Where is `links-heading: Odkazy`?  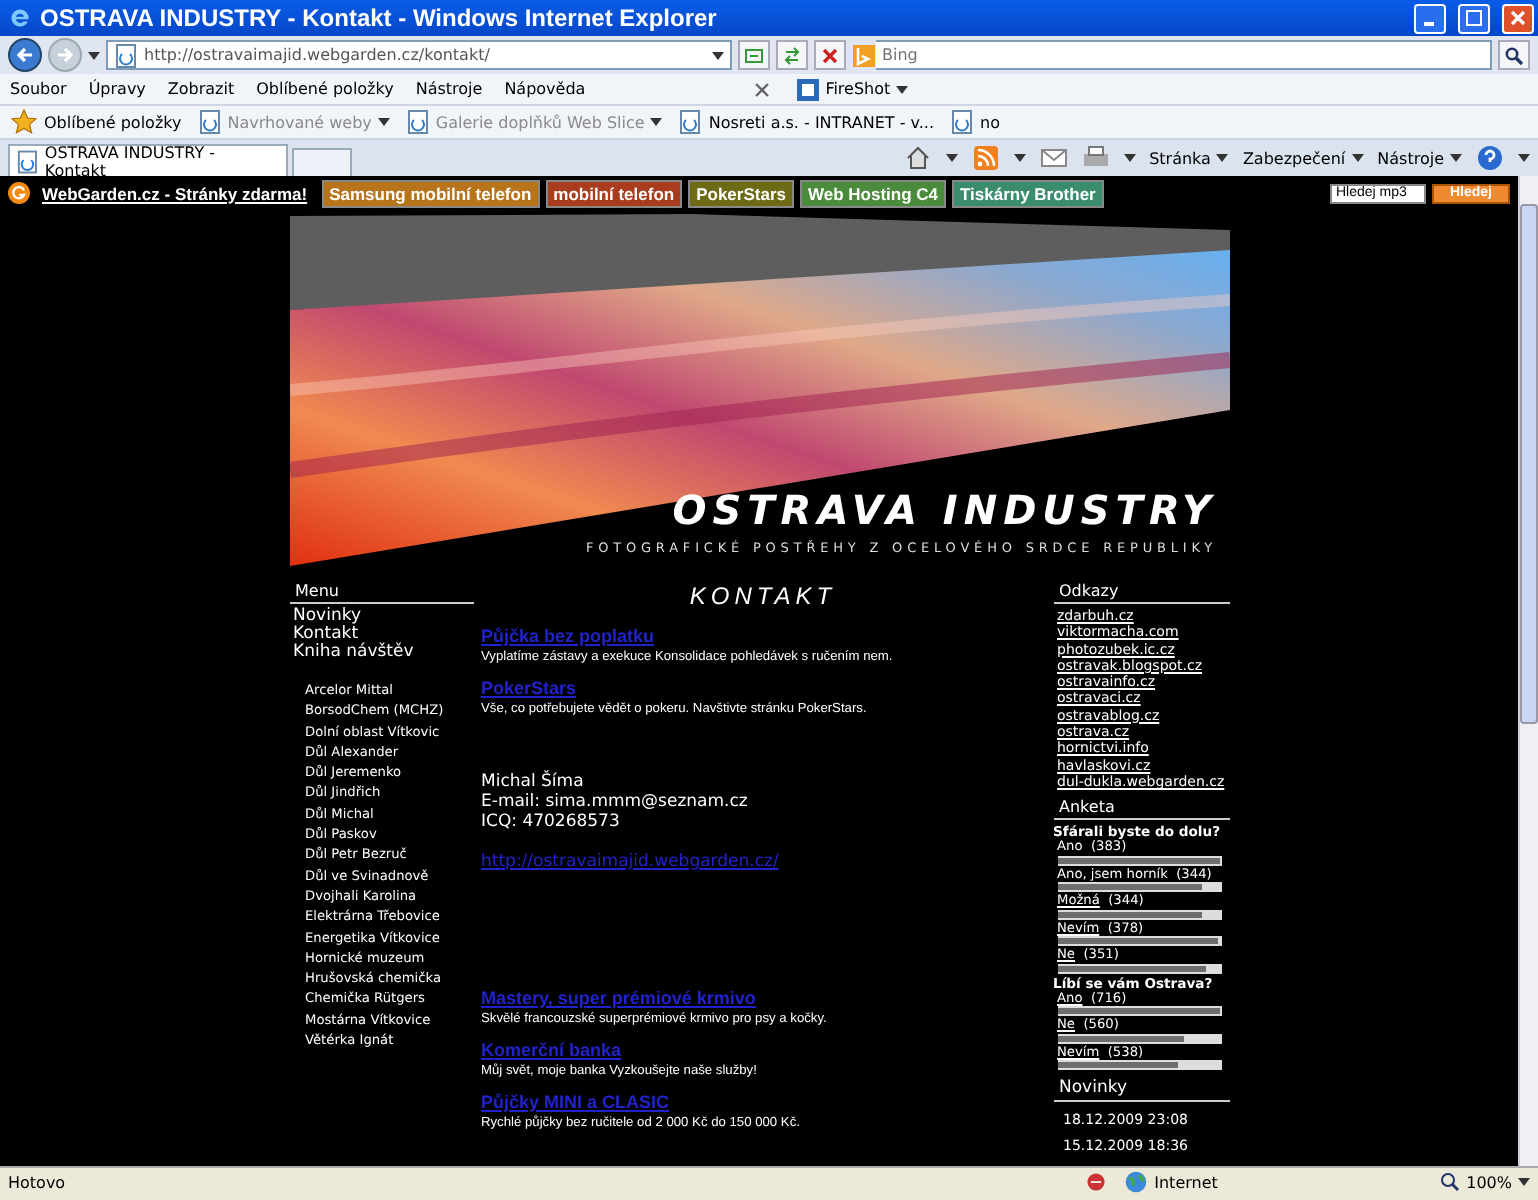 links-heading: Odkazy is located at coordinates (1141, 593).